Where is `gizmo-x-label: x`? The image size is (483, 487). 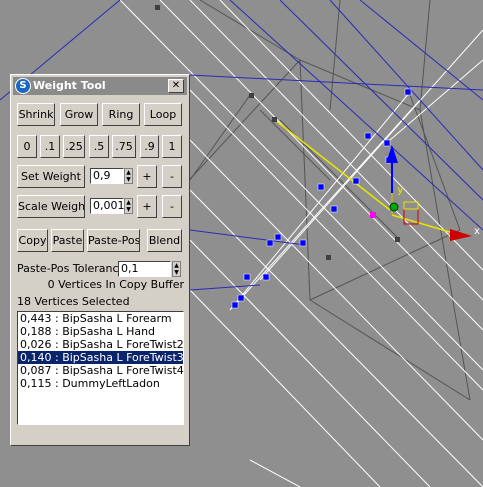 gizmo-x-label: x is located at coordinates (477, 231).